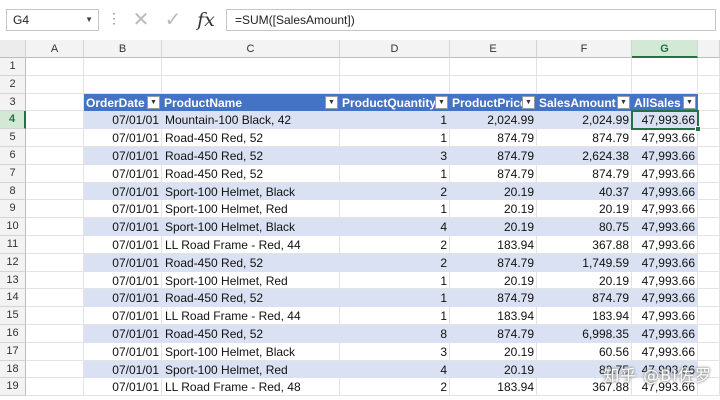 This screenshot has width=720, height=400. I want to click on table-cell: 80.75, so click(584, 227).